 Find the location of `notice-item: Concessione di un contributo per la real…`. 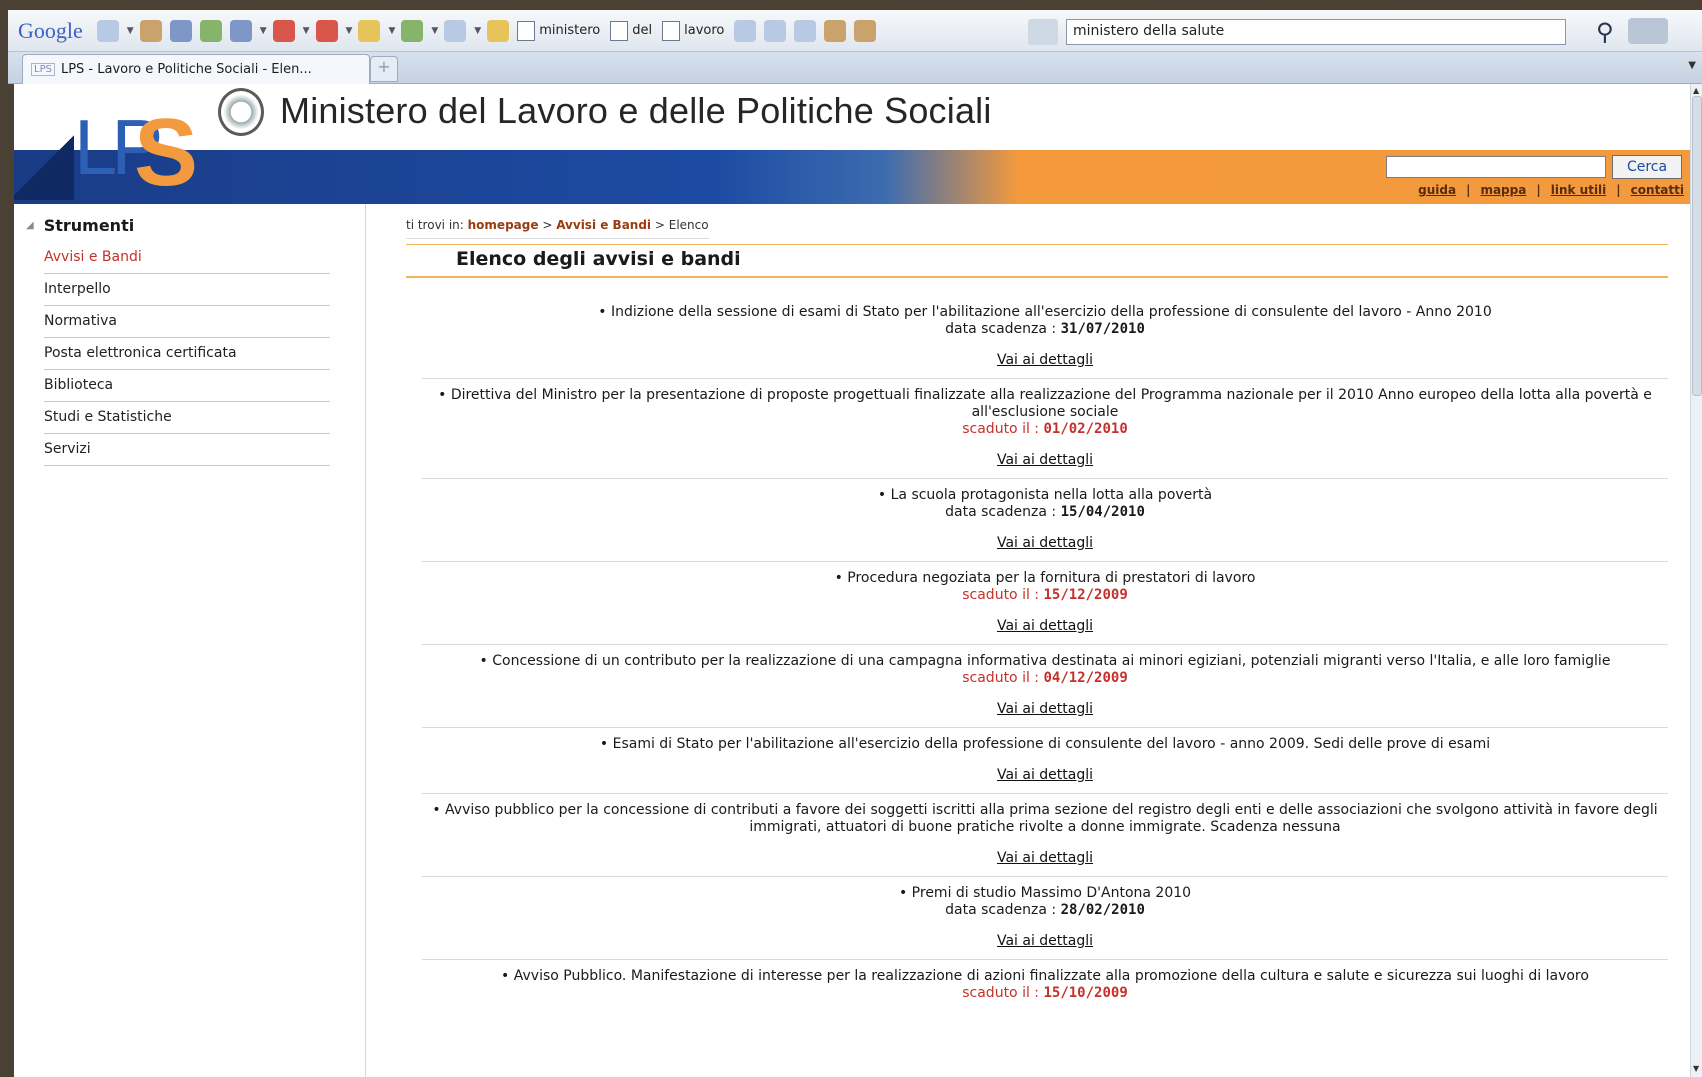

notice-item: Concessione di un contributo per la real… is located at coordinates (1045, 680).